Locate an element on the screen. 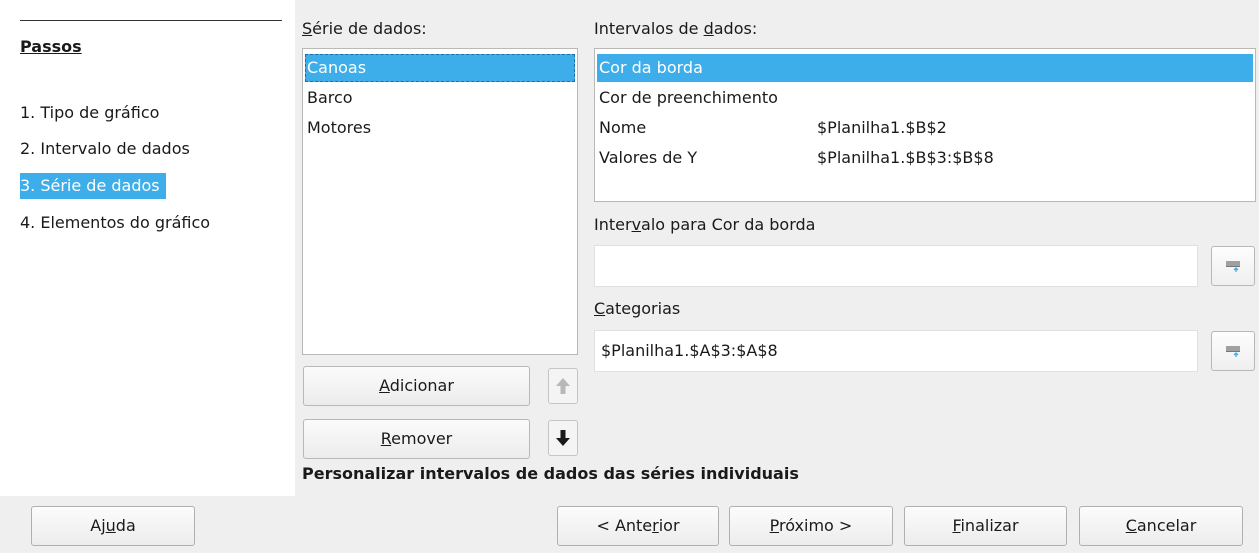 This screenshot has height=553, width=1259. arrow-up-icon is located at coordinates (563, 386).